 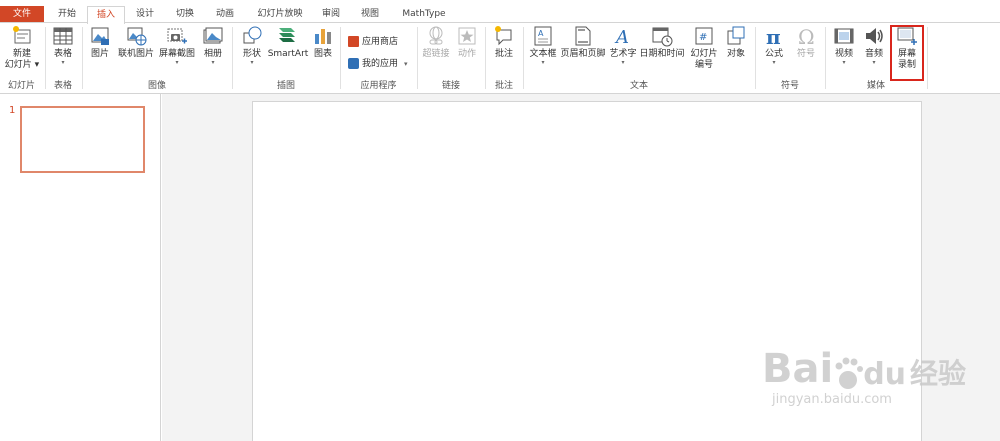 What do you see at coordinates (21, 54) in the screenshot?
I see `new-slide-label-1: 新建` at bounding box center [21, 54].